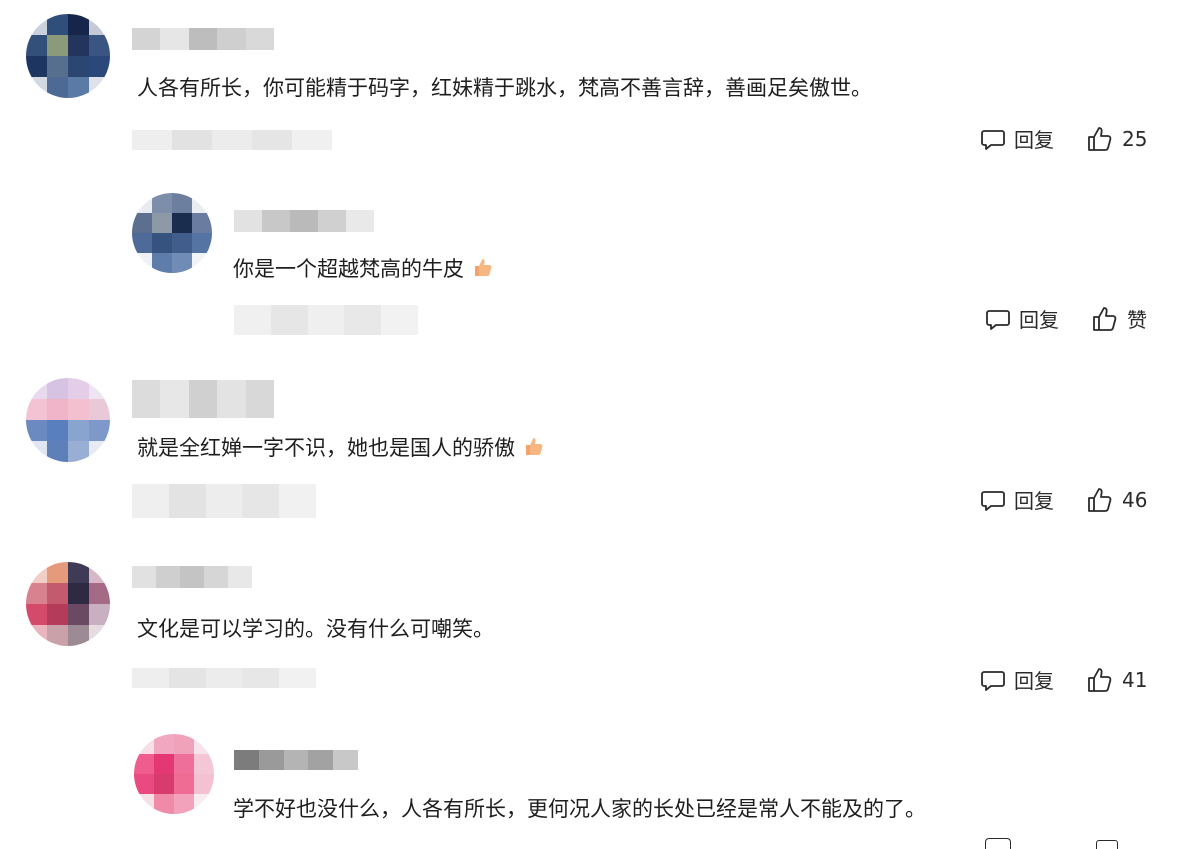 The width and height of the screenshot is (1200, 849). What do you see at coordinates (1116, 680) in the screenshot?
I see `like-button: 41` at bounding box center [1116, 680].